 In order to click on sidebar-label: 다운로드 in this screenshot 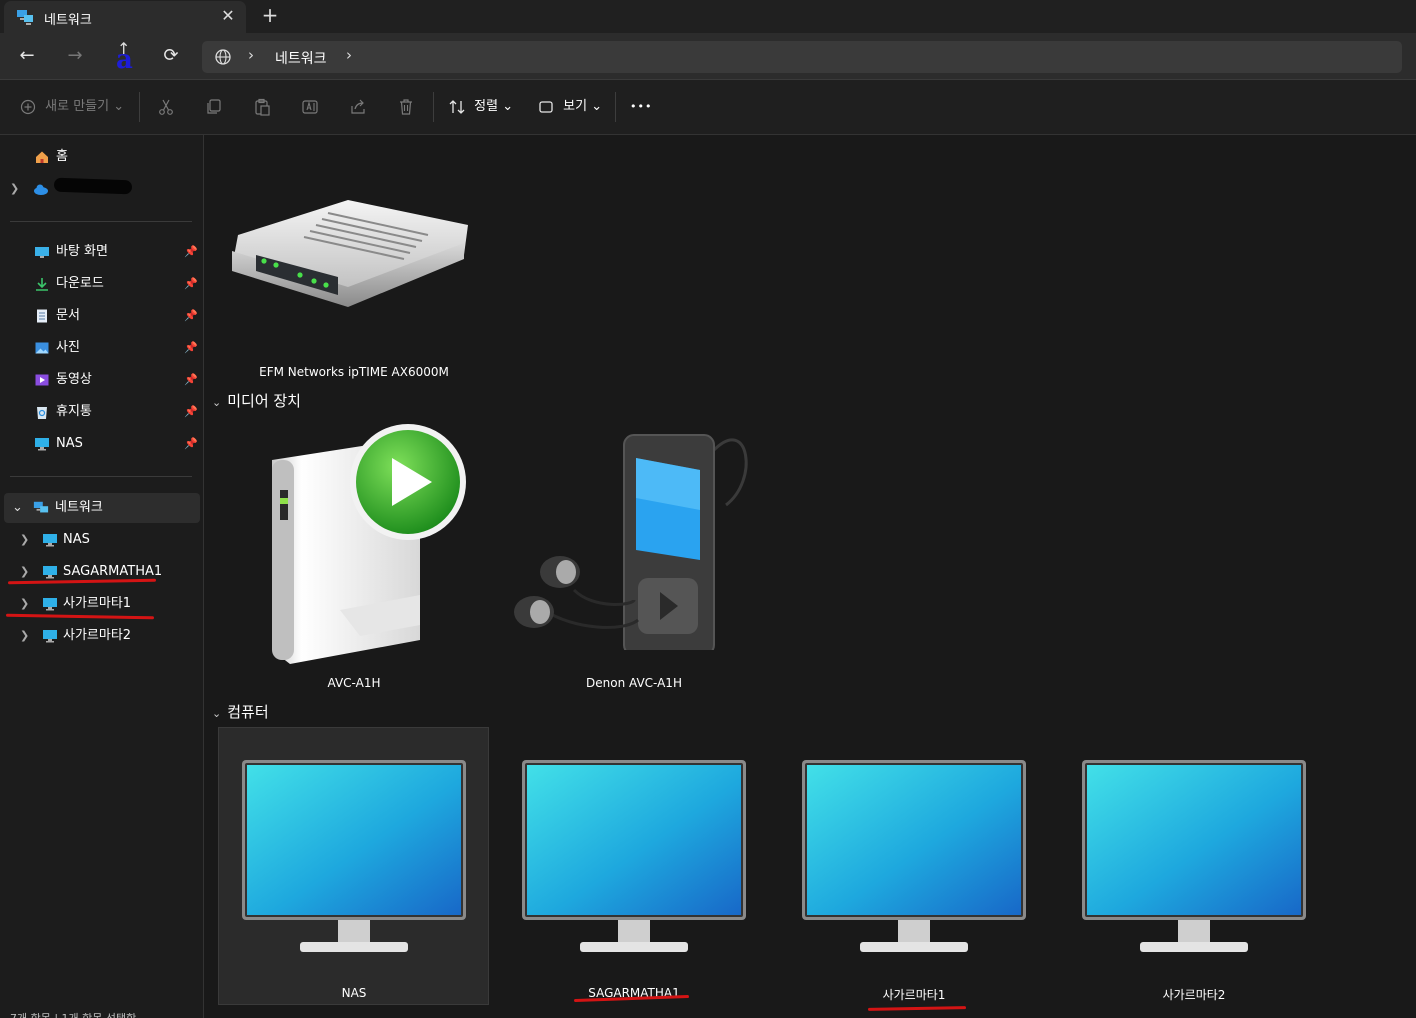, I will do `click(80, 283)`.